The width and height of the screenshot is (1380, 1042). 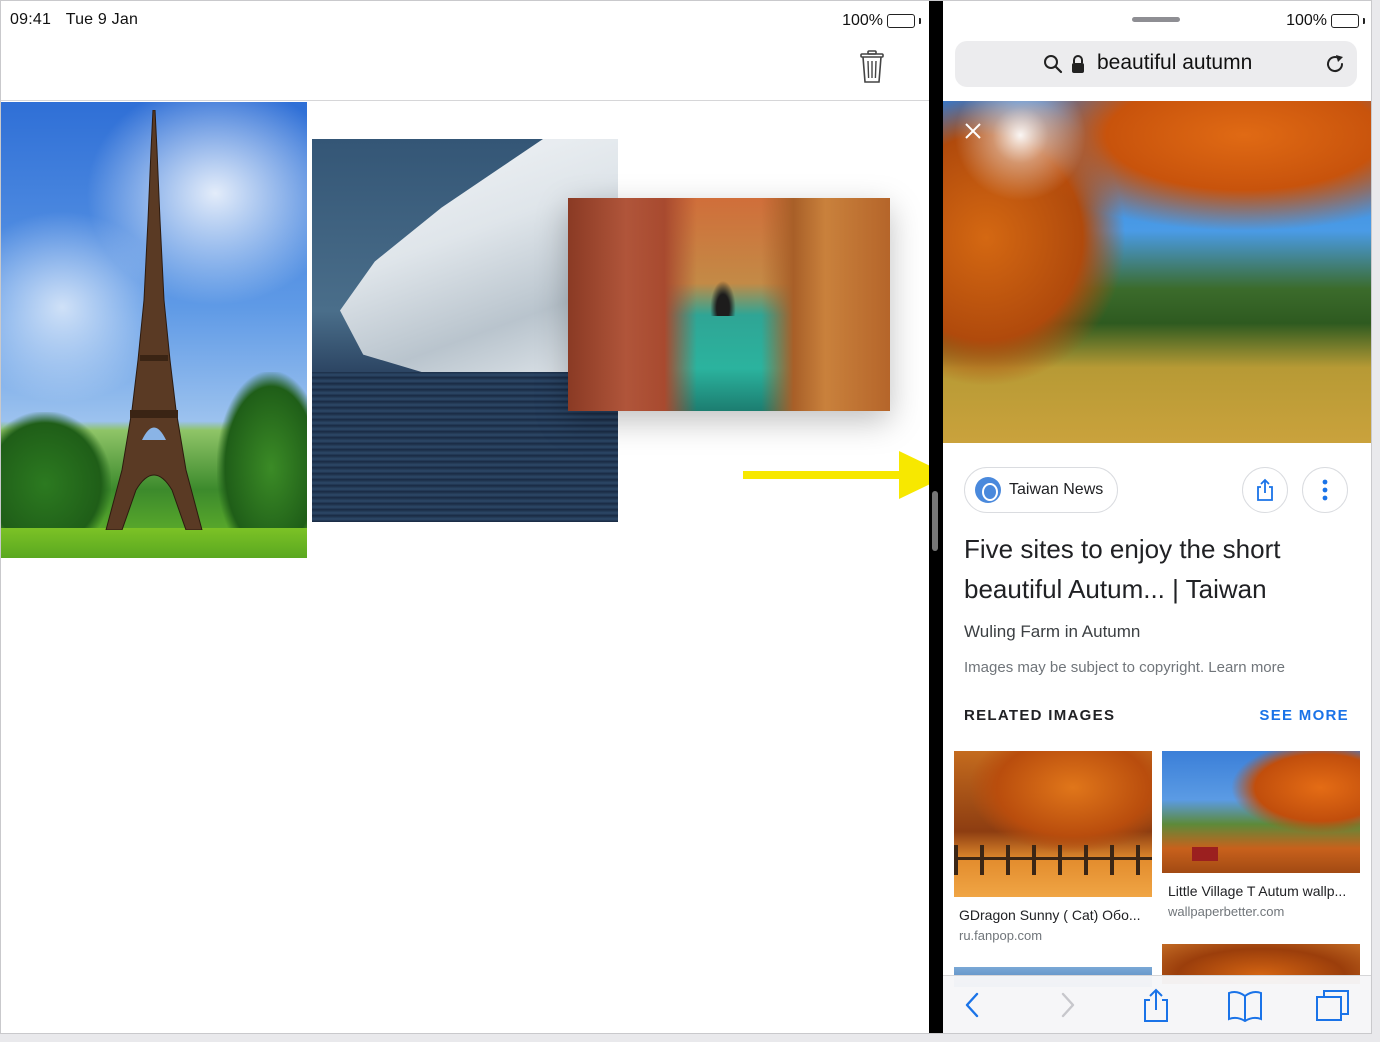 What do you see at coordinates (1245, 1005) in the screenshot?
I see `bookmarks-icon` at bounding box center [1245, 1005].